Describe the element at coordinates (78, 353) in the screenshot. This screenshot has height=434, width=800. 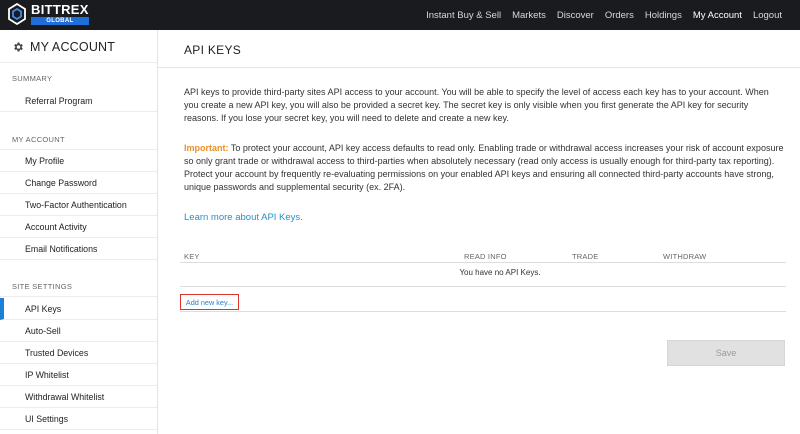
I see `sidebar-item-trusted-devices: Trusted Devices` at that location.